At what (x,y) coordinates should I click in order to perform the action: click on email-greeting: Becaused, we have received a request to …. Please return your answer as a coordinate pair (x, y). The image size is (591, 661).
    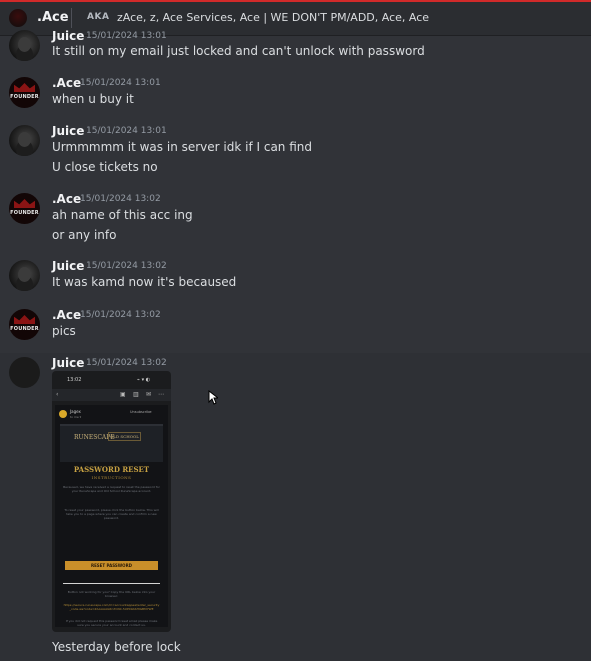
    Looking at the image, I should click on (111, 489).